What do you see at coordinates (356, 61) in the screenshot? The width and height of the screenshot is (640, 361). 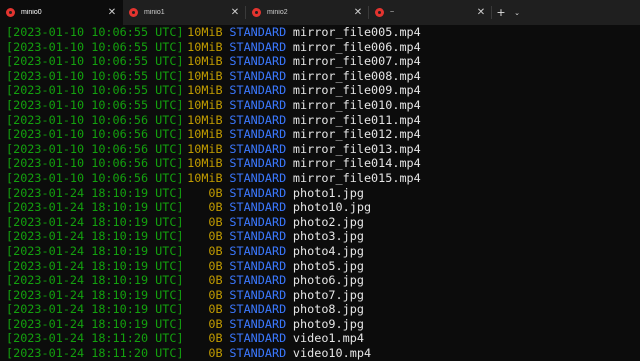 I see `filename-text: mirror_file007.mp4` at bounding box center [356, 61].